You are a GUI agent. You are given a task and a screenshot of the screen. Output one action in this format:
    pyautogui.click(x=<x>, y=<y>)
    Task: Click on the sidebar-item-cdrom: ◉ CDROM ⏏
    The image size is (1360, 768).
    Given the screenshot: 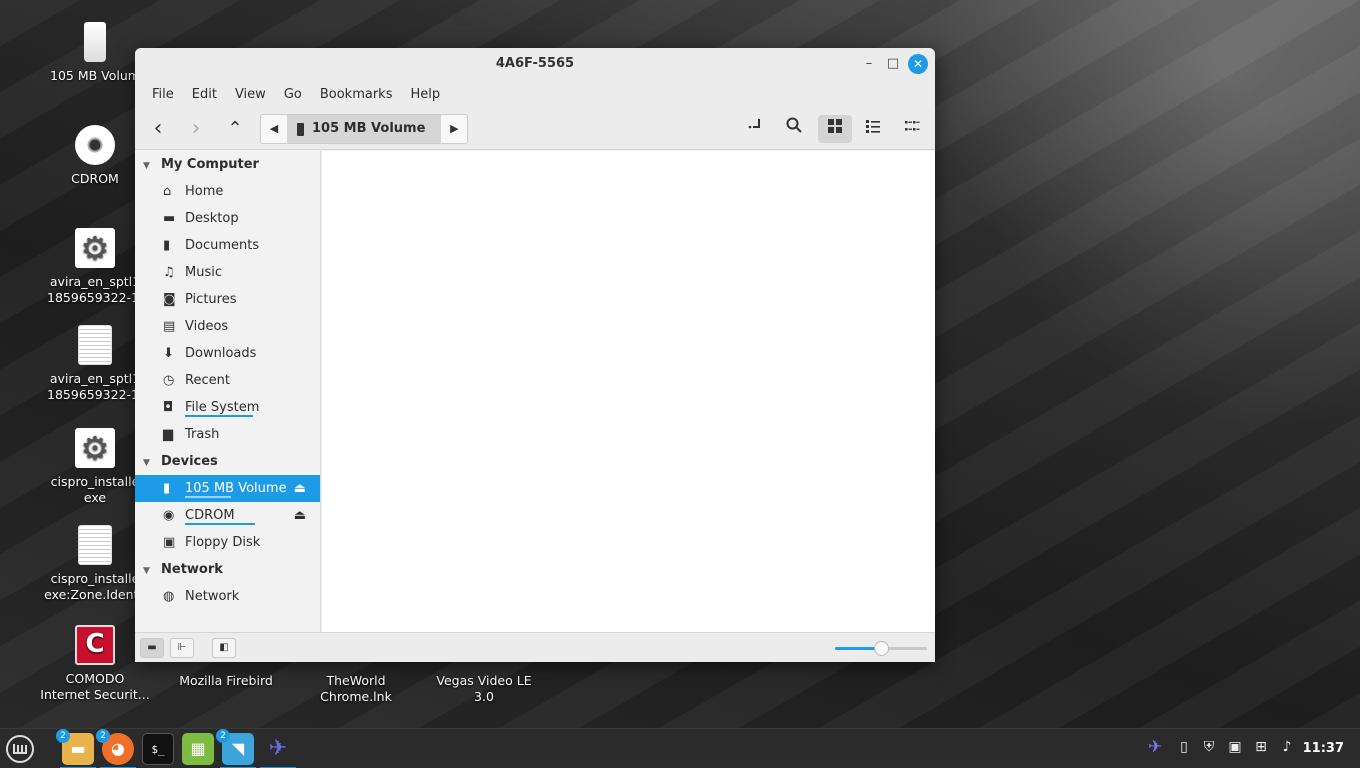 What is the action you would take?
    pyautogui.click(x=227, y=515)
    